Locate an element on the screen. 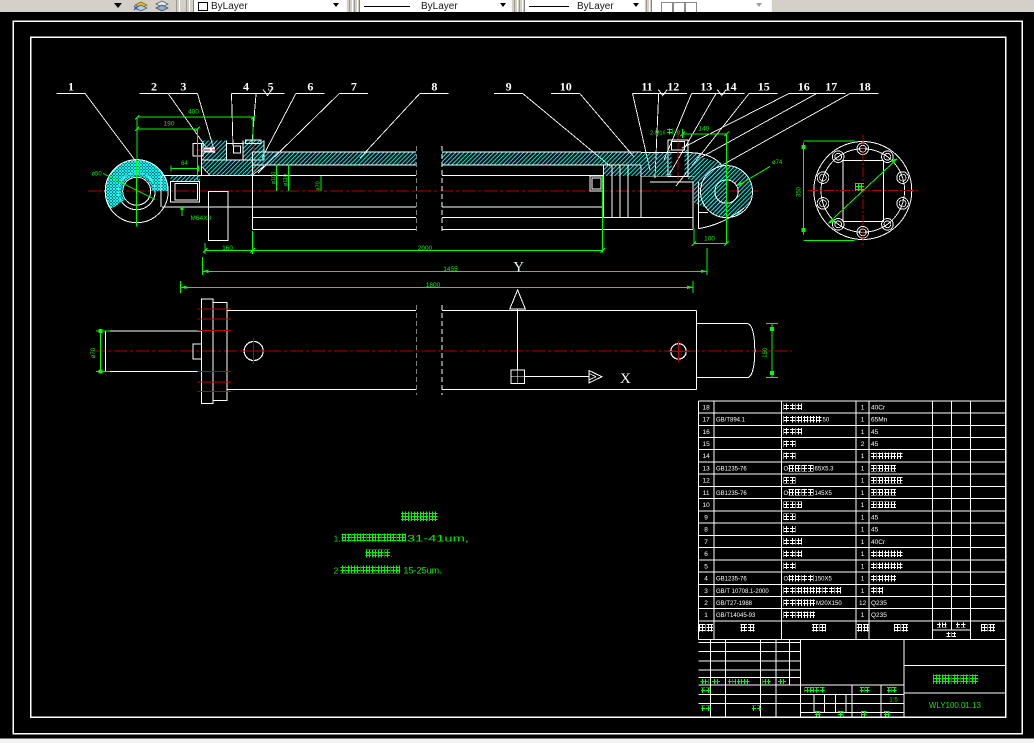 This screenshot has height=743, width=1034. svg-text: ø74 is located at coordinates (777, 163).